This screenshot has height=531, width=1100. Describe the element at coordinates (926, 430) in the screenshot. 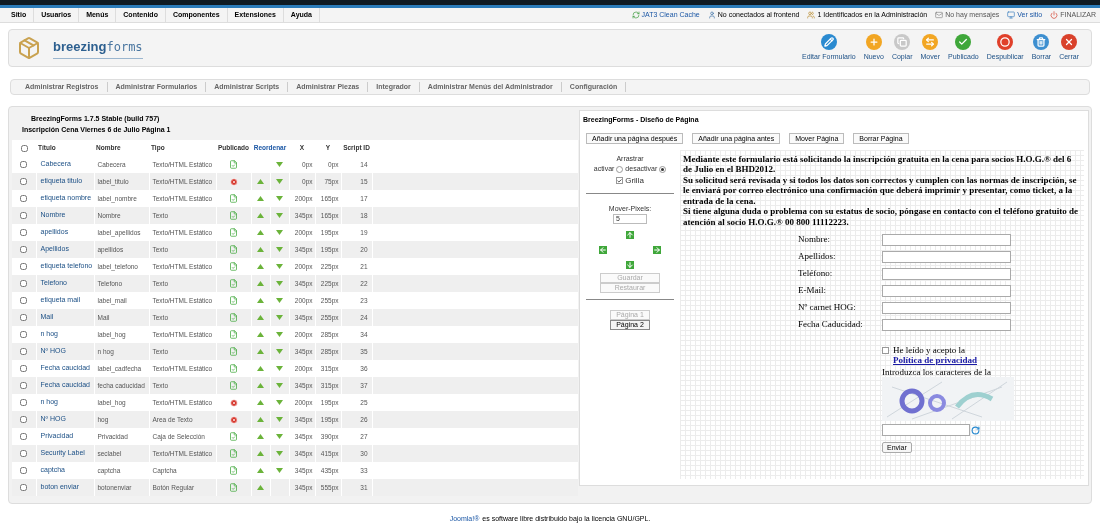

I see `captcha-field` at that location.